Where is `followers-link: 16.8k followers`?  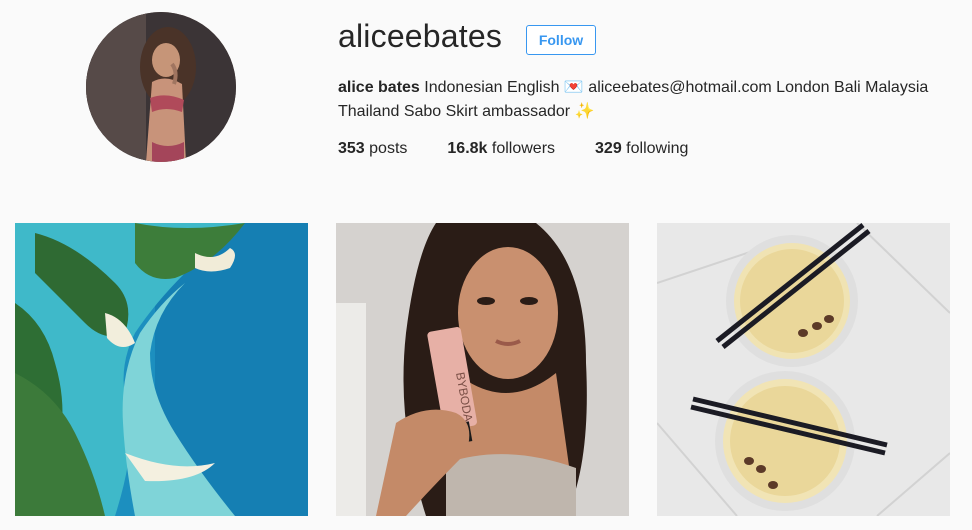 followers-link: 16.8k followers is located at coordinates (501, 149).